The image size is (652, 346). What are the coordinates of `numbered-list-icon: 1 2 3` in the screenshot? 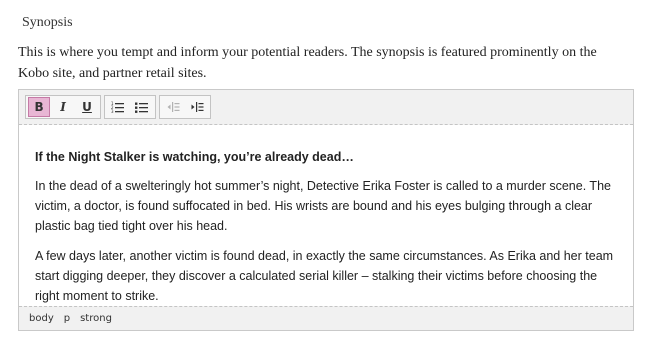 It's located at (117, 107).